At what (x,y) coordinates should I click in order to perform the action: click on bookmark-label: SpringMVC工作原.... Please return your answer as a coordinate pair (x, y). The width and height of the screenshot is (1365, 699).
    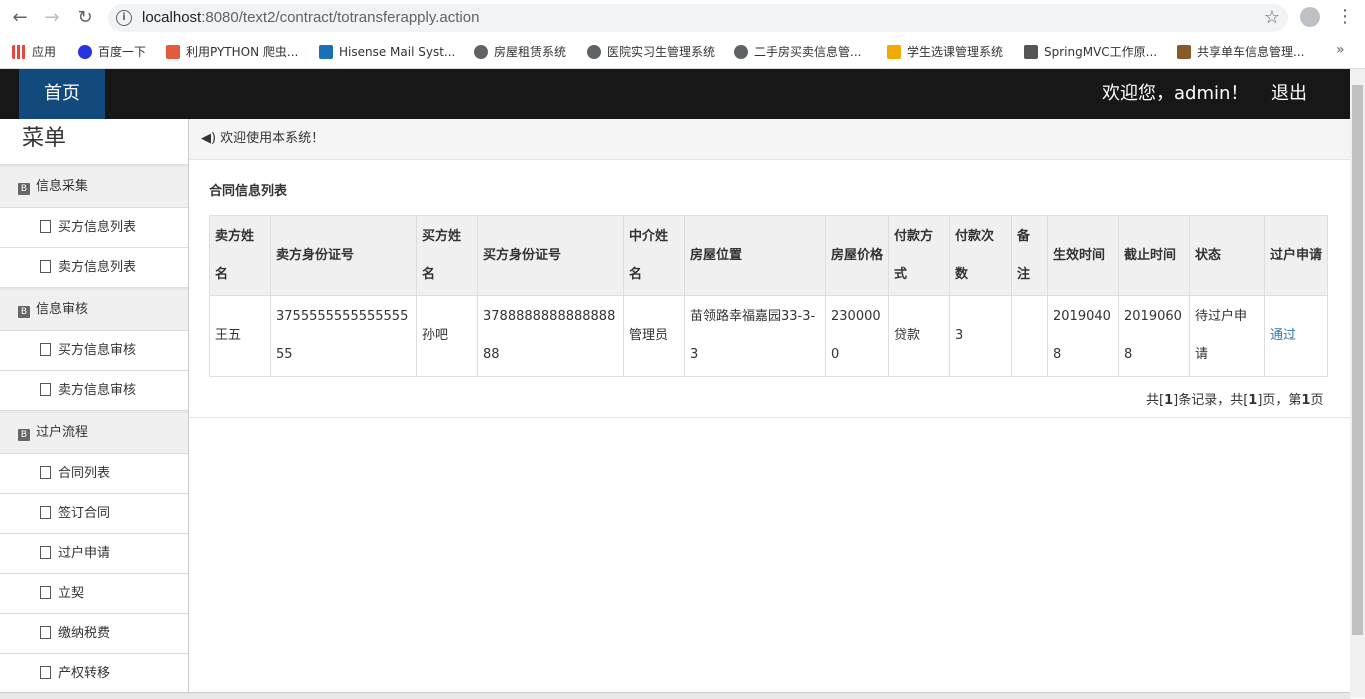
    Looking at the image, I should click on (1101, 52).